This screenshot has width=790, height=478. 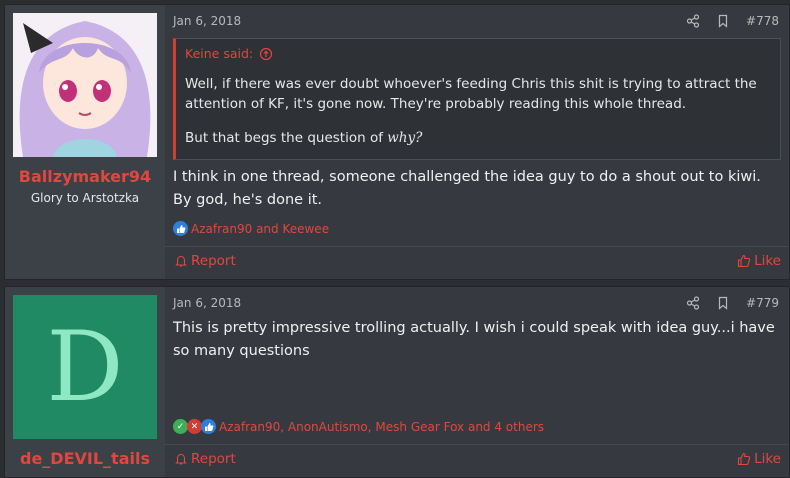 I want to click on quote-author: Keine said:, so click(x=219, y=53).